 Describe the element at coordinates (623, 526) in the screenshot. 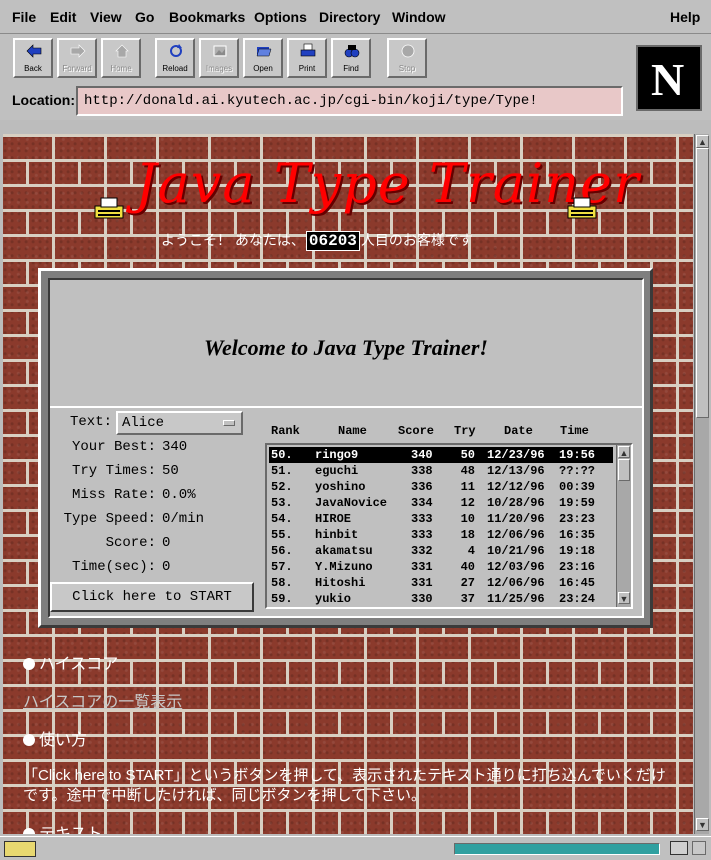

I see `list-scrollbar: ▲ ▼` at that location.